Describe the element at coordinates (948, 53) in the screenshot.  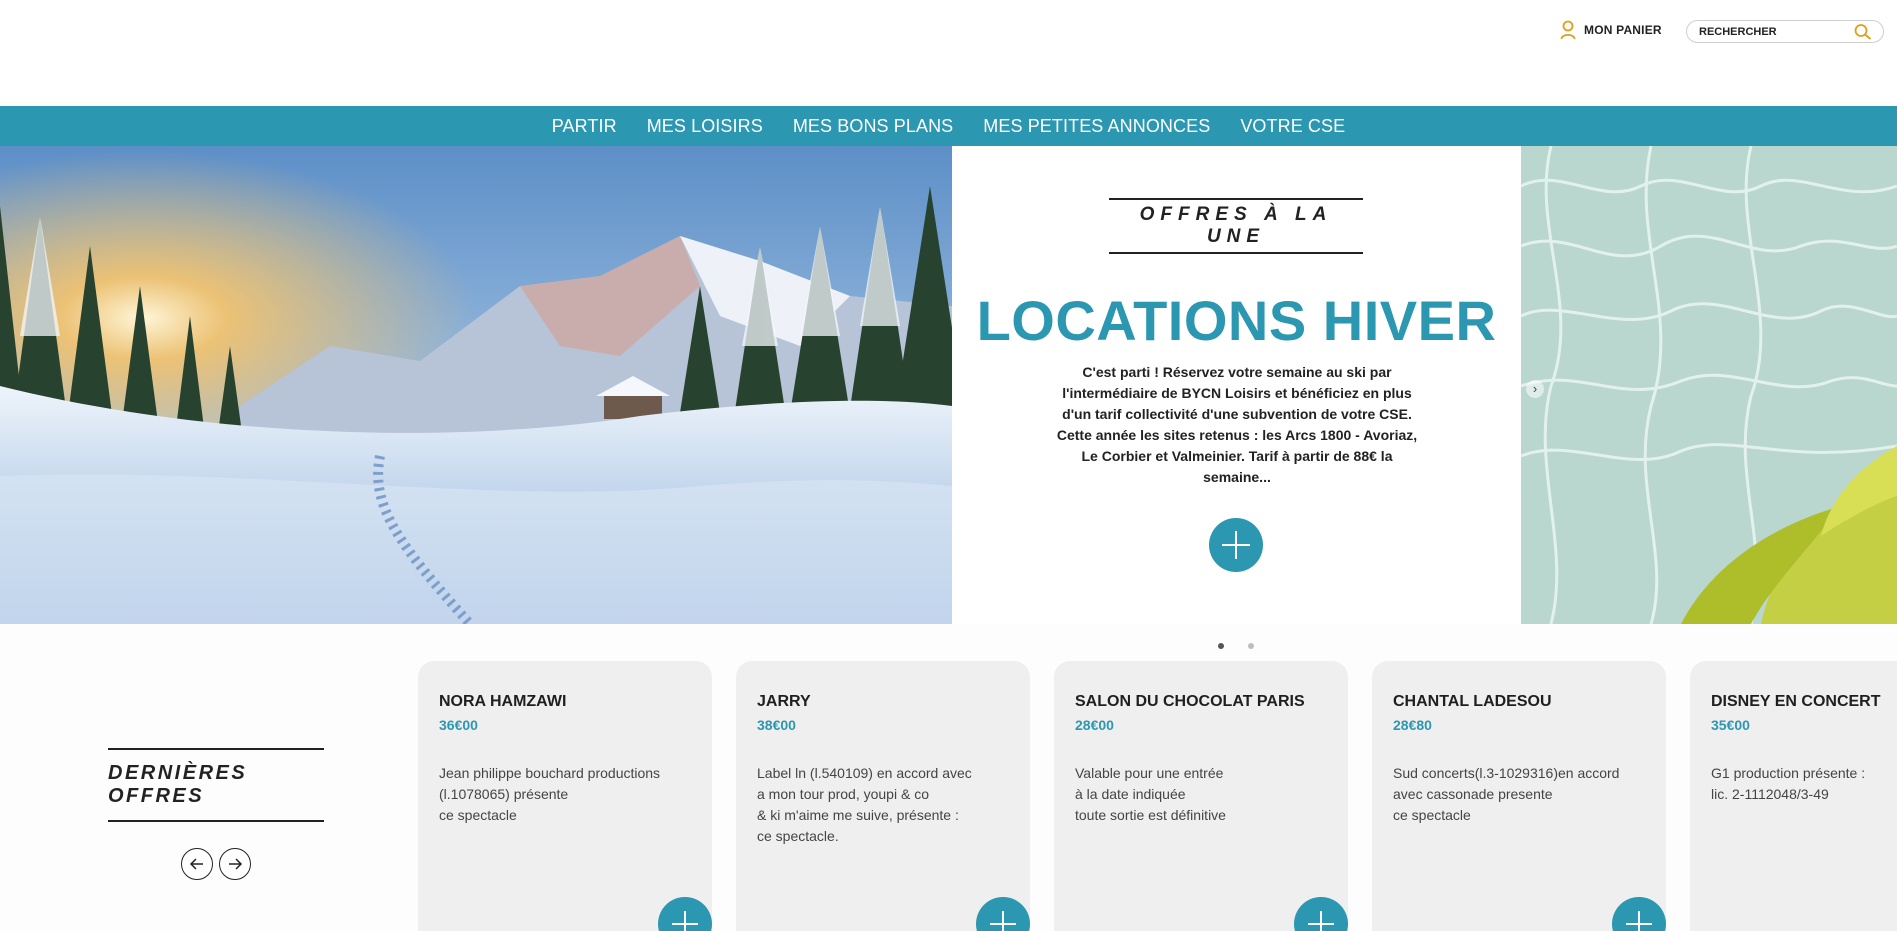
I see `top-header: MON PANIER` at that location.